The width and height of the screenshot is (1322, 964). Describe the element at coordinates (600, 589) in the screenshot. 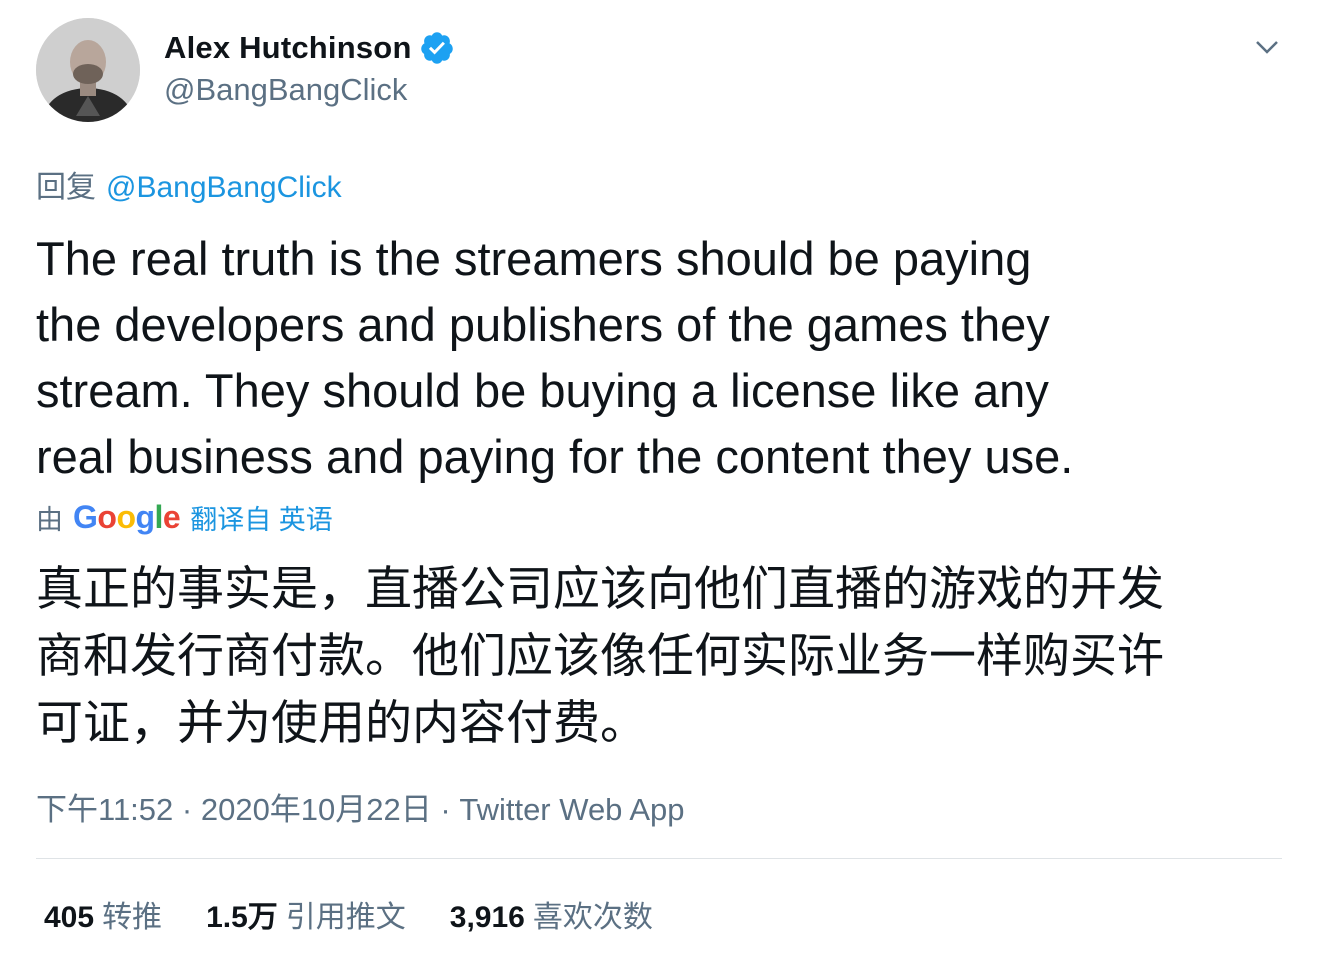

I see `translated-line: 真正的事实是，直播公司应该向他们直播的游戏的开发` at that location.